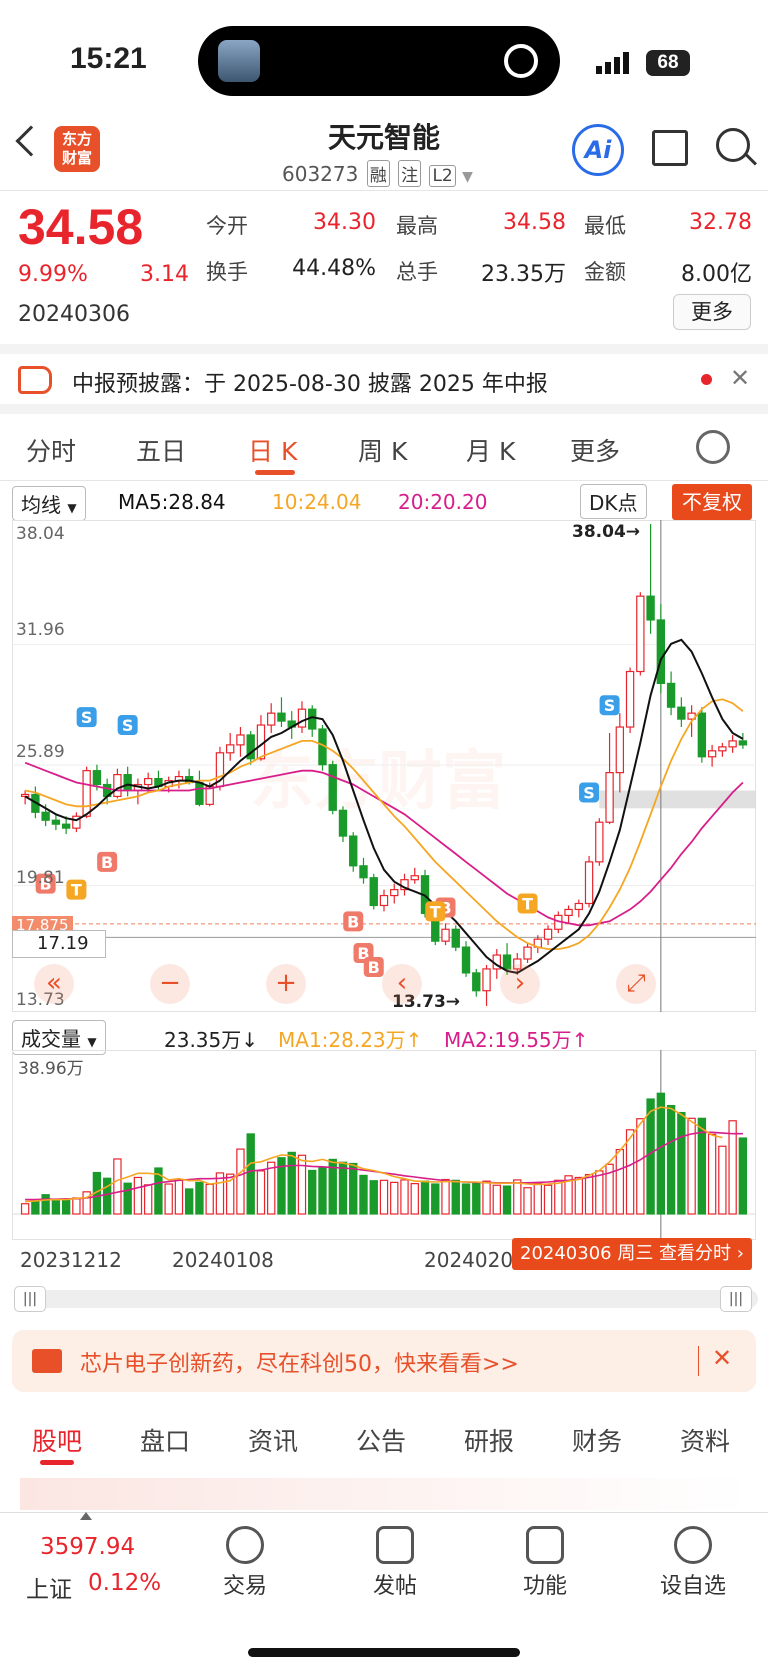 The height and width of the screenshot is (1670, 768). I want to click on change-percent: 9.99%, so click(53, 274).